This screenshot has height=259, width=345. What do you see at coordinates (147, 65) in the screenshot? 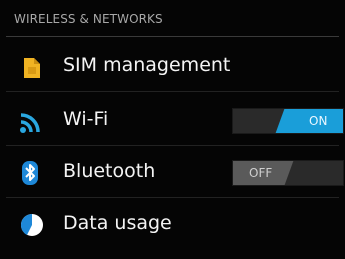
I see `sim-management-label: SIM management` at bounding box center [147, 65].